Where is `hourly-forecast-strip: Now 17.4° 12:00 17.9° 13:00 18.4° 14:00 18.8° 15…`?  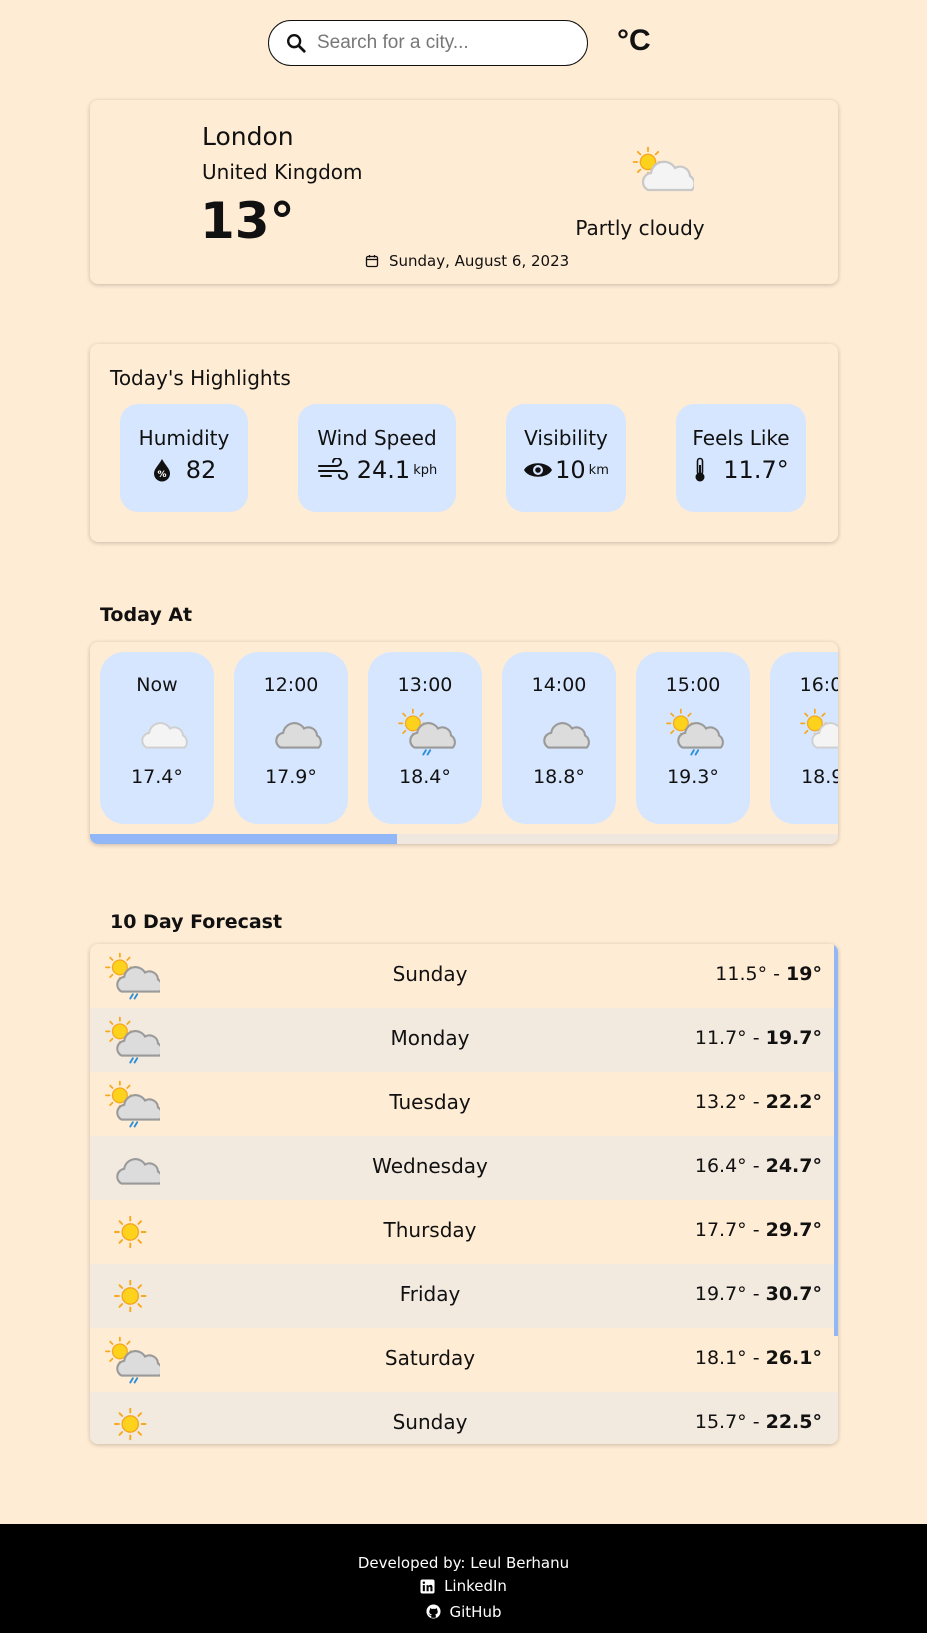
hourly-forecast-strip: Now 17.4° 12:00 17.9° 13:00 18.4° 14:00 18.8° 15… is located at coordinates (464, 743).